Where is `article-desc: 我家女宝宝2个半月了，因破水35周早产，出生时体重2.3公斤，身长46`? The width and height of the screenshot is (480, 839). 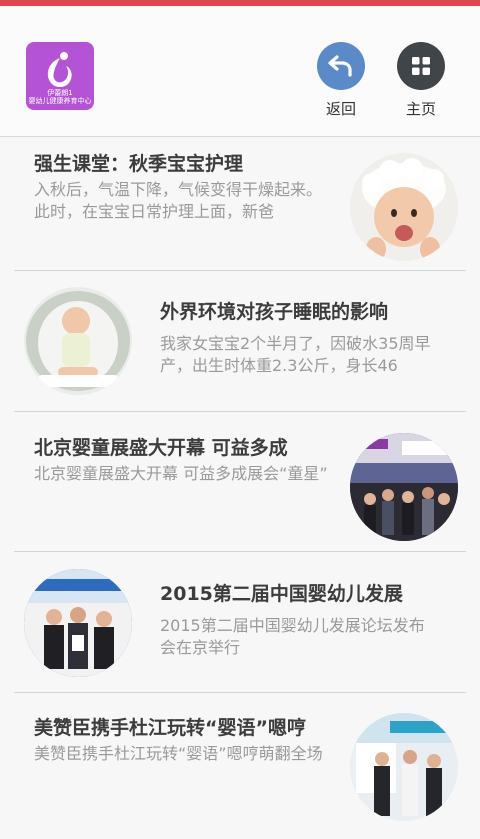
article-desc: 我家女宝宝2个半月了，因破水35周早产，出生时体重2.3公斤，身长46 is located at coordinates (295, 354).